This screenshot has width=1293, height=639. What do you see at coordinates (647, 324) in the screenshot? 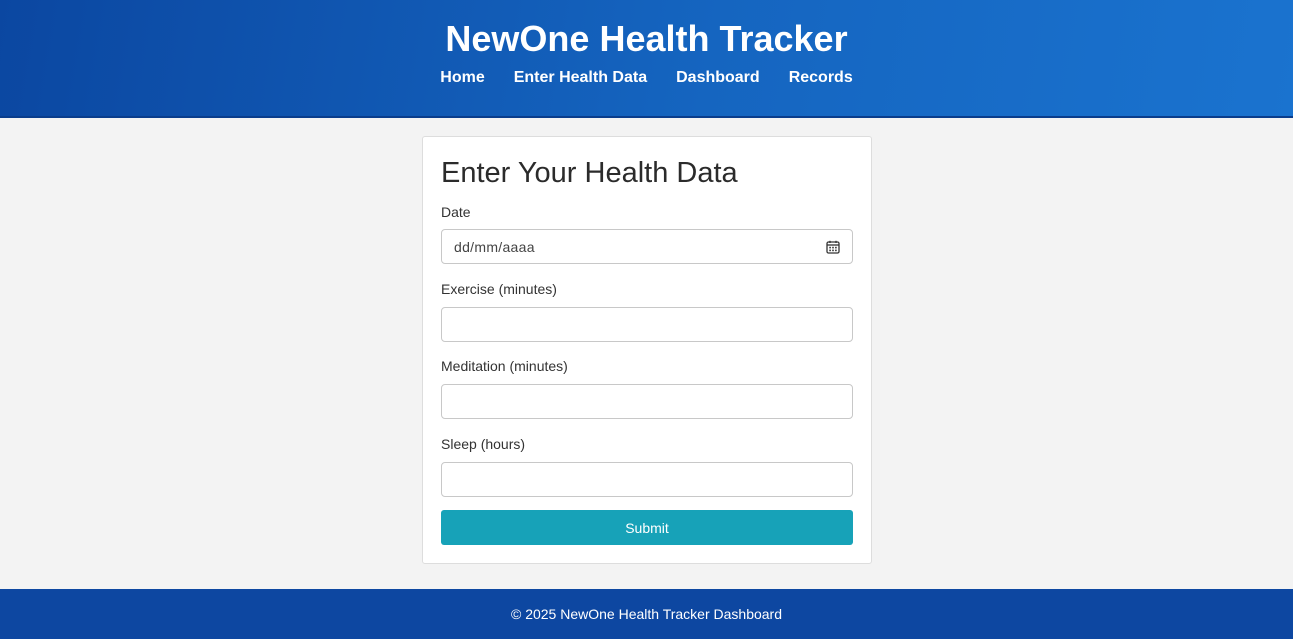
I see `exercise-input` at bounding box center [647, 324].